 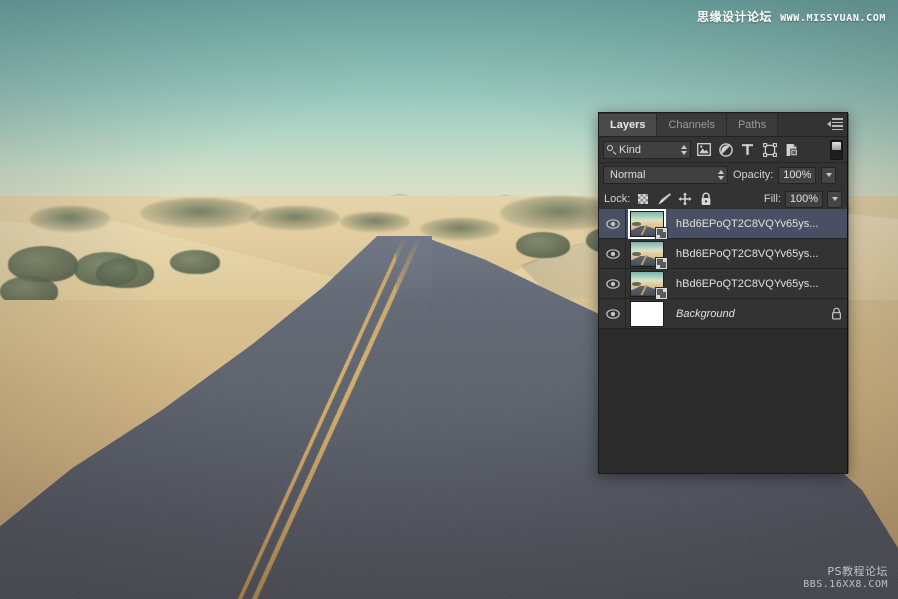 I want to click on tab-channels: Channels, so click(x=692, y=125).